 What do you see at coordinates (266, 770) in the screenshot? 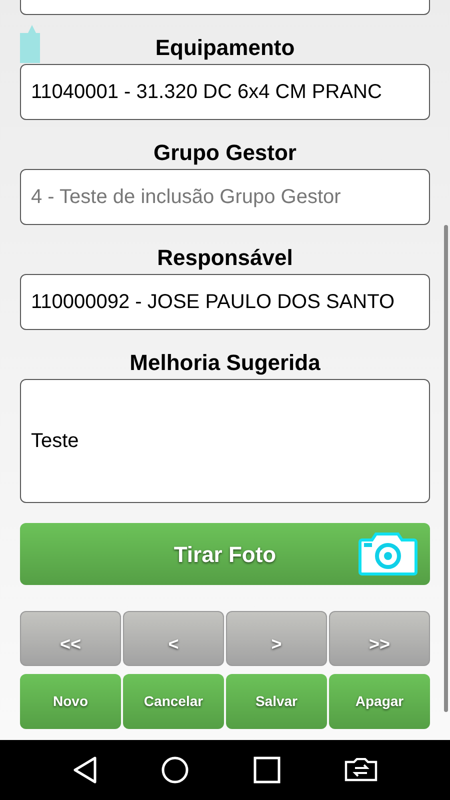
I see `recents-icon` at bounding box center [266, 770].